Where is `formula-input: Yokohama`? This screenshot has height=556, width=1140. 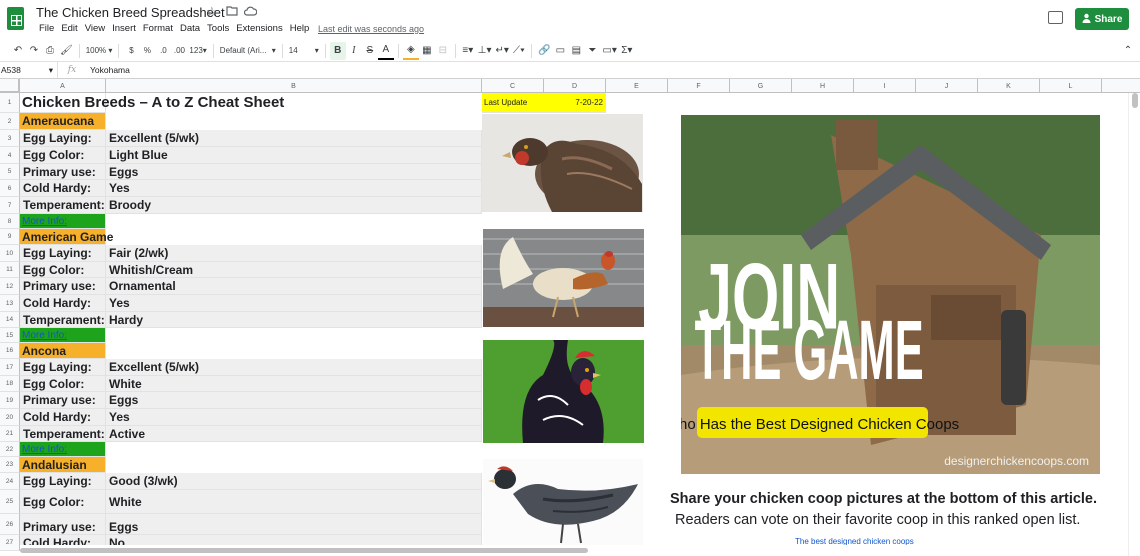
formula-input: Yokohama is located at coordinates (108, 70).